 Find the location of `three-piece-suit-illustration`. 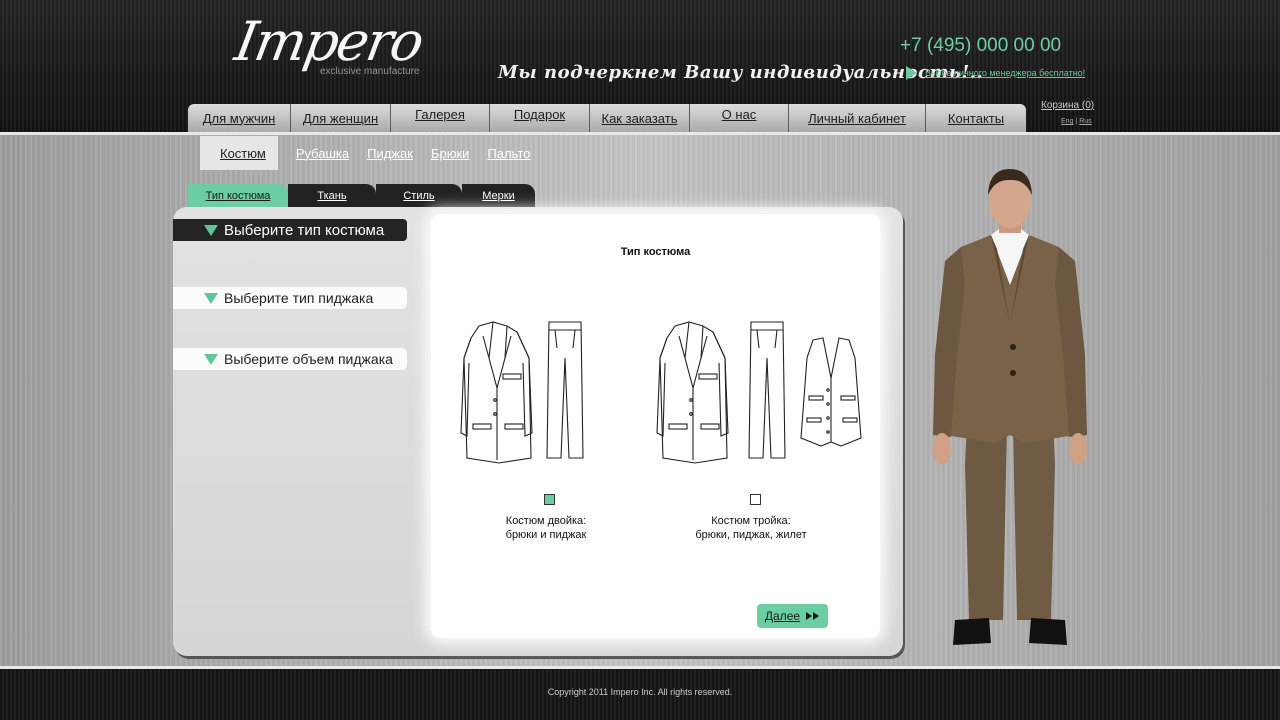

three-piece-suit-illustration is located at coordinates (765, 393).